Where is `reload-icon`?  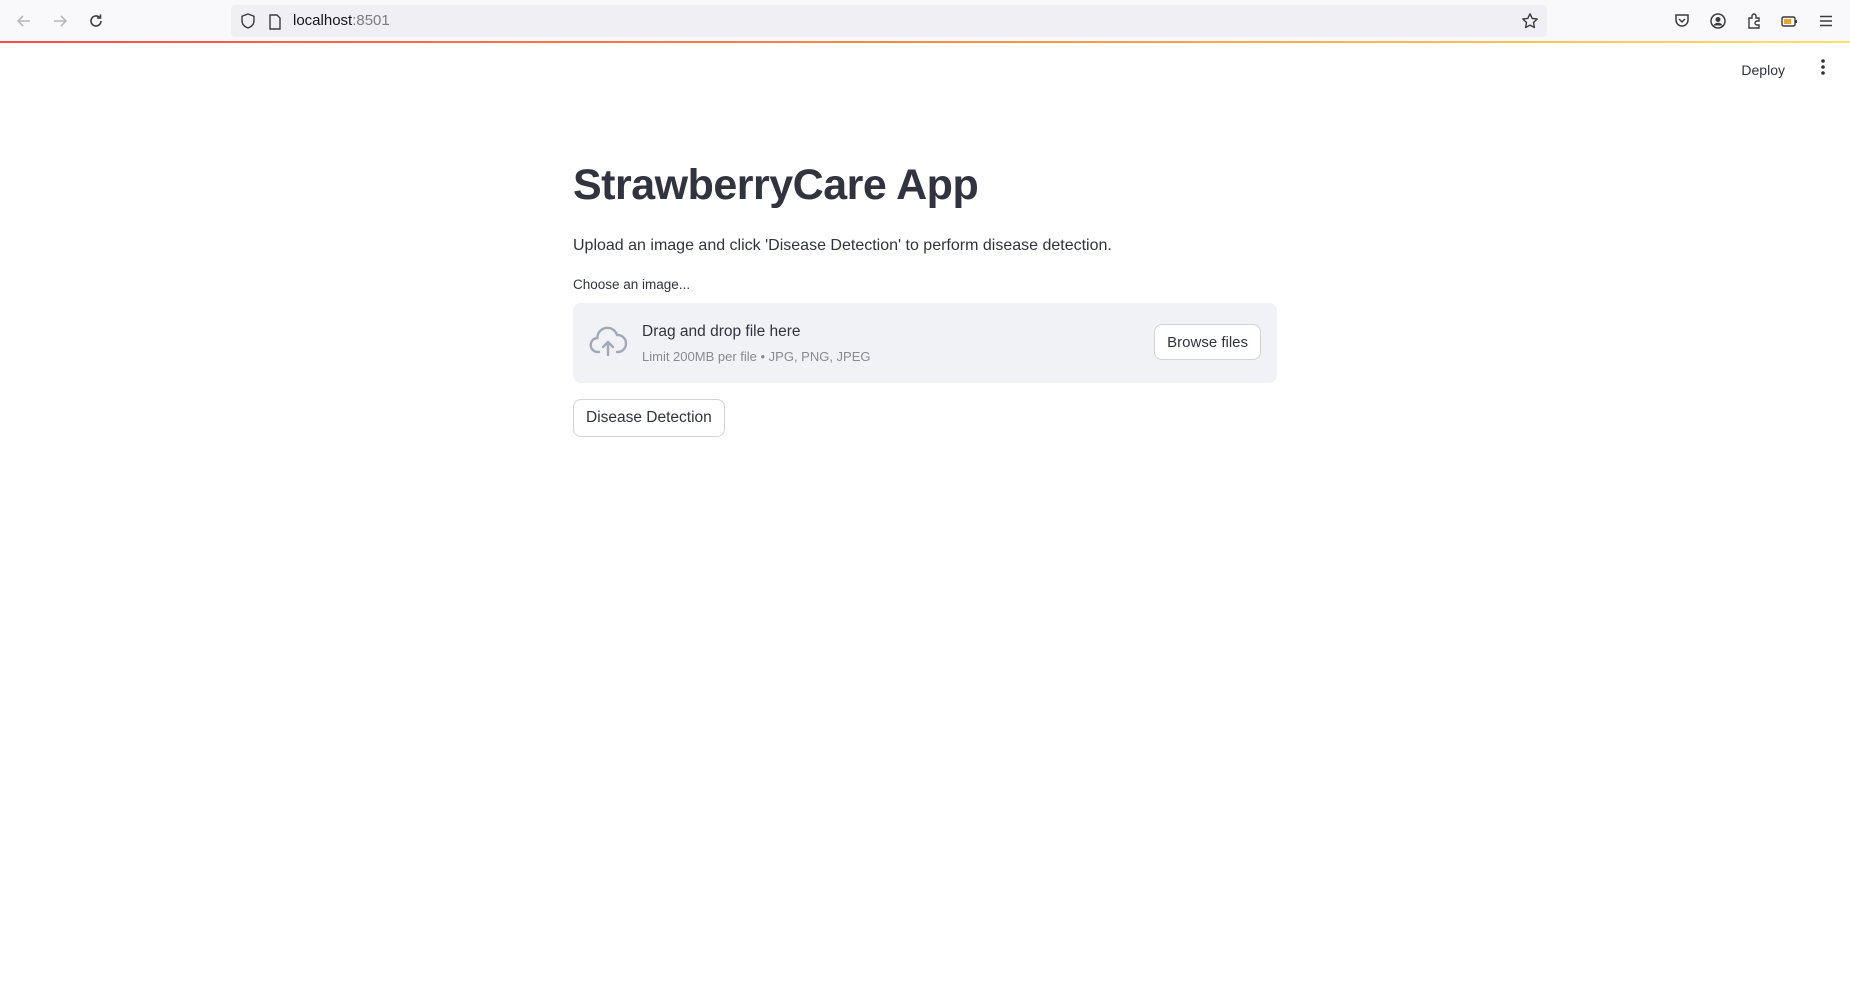 reload-icon is located at coordinates (96, 20).